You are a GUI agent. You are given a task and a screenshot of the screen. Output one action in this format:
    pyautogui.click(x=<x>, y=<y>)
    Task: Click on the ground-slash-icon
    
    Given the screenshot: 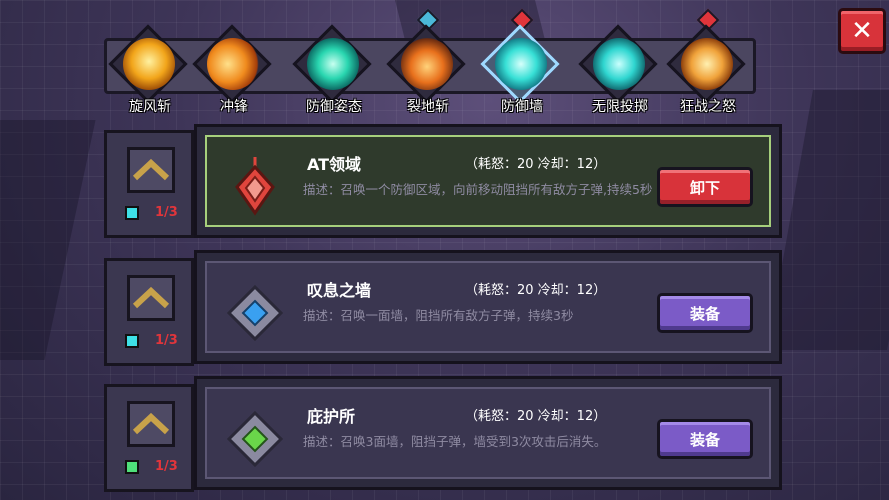 What is the action you would take?
    pyautogui.click(x=427, y=64)
    